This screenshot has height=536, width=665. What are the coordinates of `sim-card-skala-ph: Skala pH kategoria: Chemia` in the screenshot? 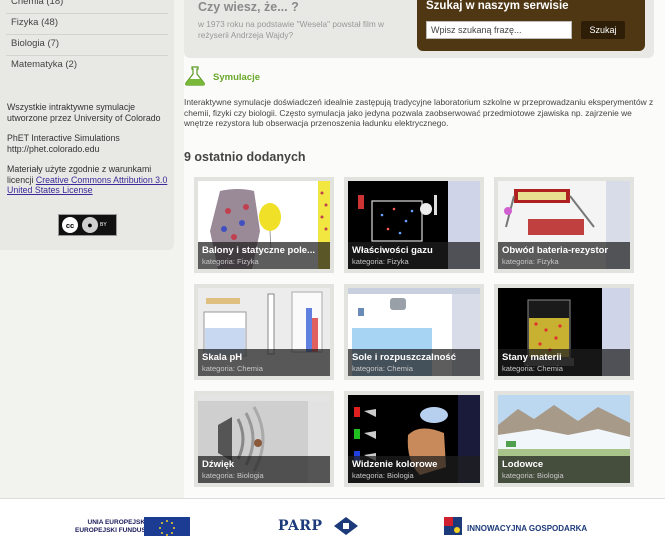 It's located at (264, 332).